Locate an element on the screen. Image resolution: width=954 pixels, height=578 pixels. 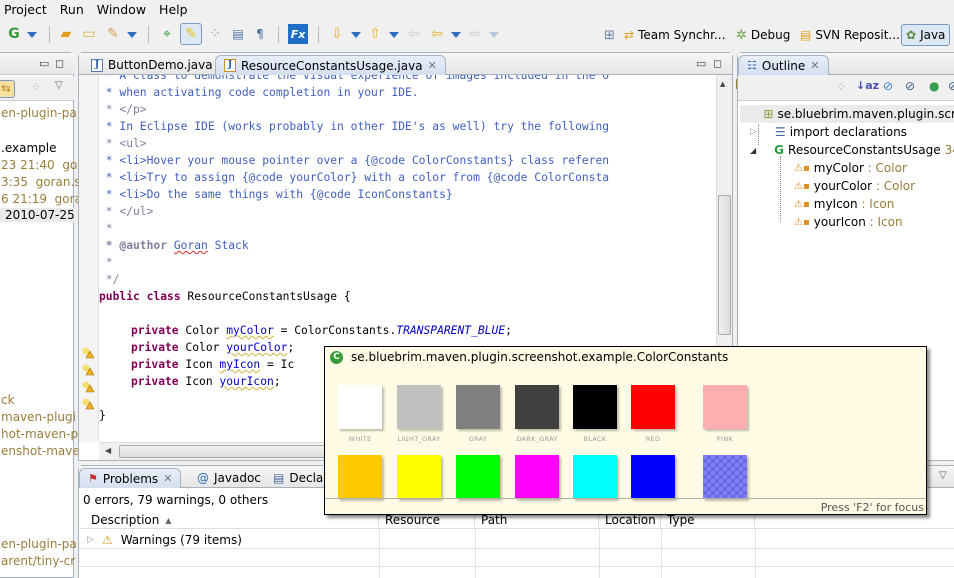
outline-item-imports: ▷ ☰ import declarations is located at coordinates (828, 132).